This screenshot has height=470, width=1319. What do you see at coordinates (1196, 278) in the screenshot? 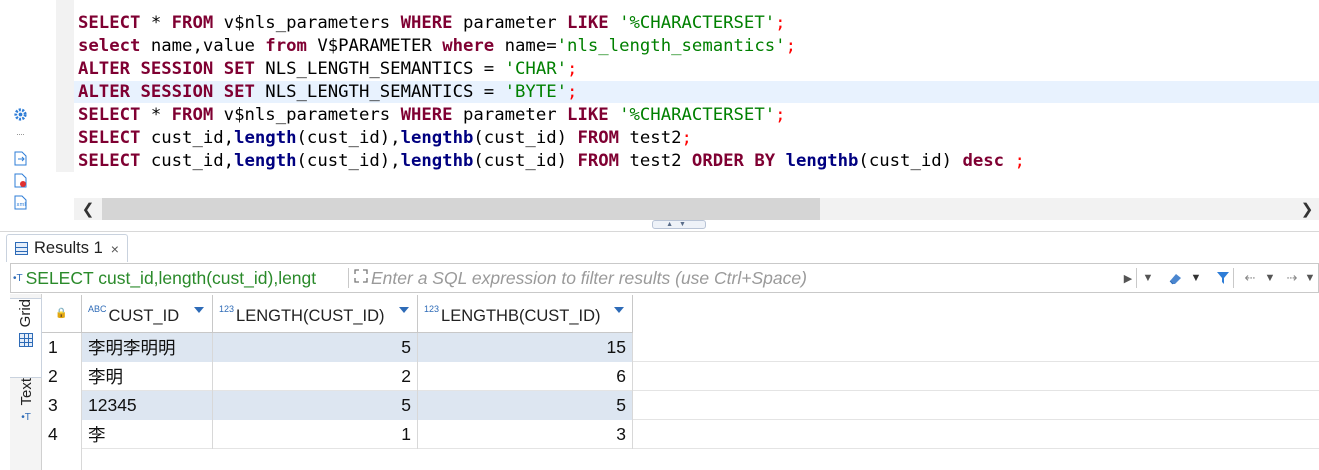
I see `dropdown-icon: ▼` at bounding box center [1196, 278].